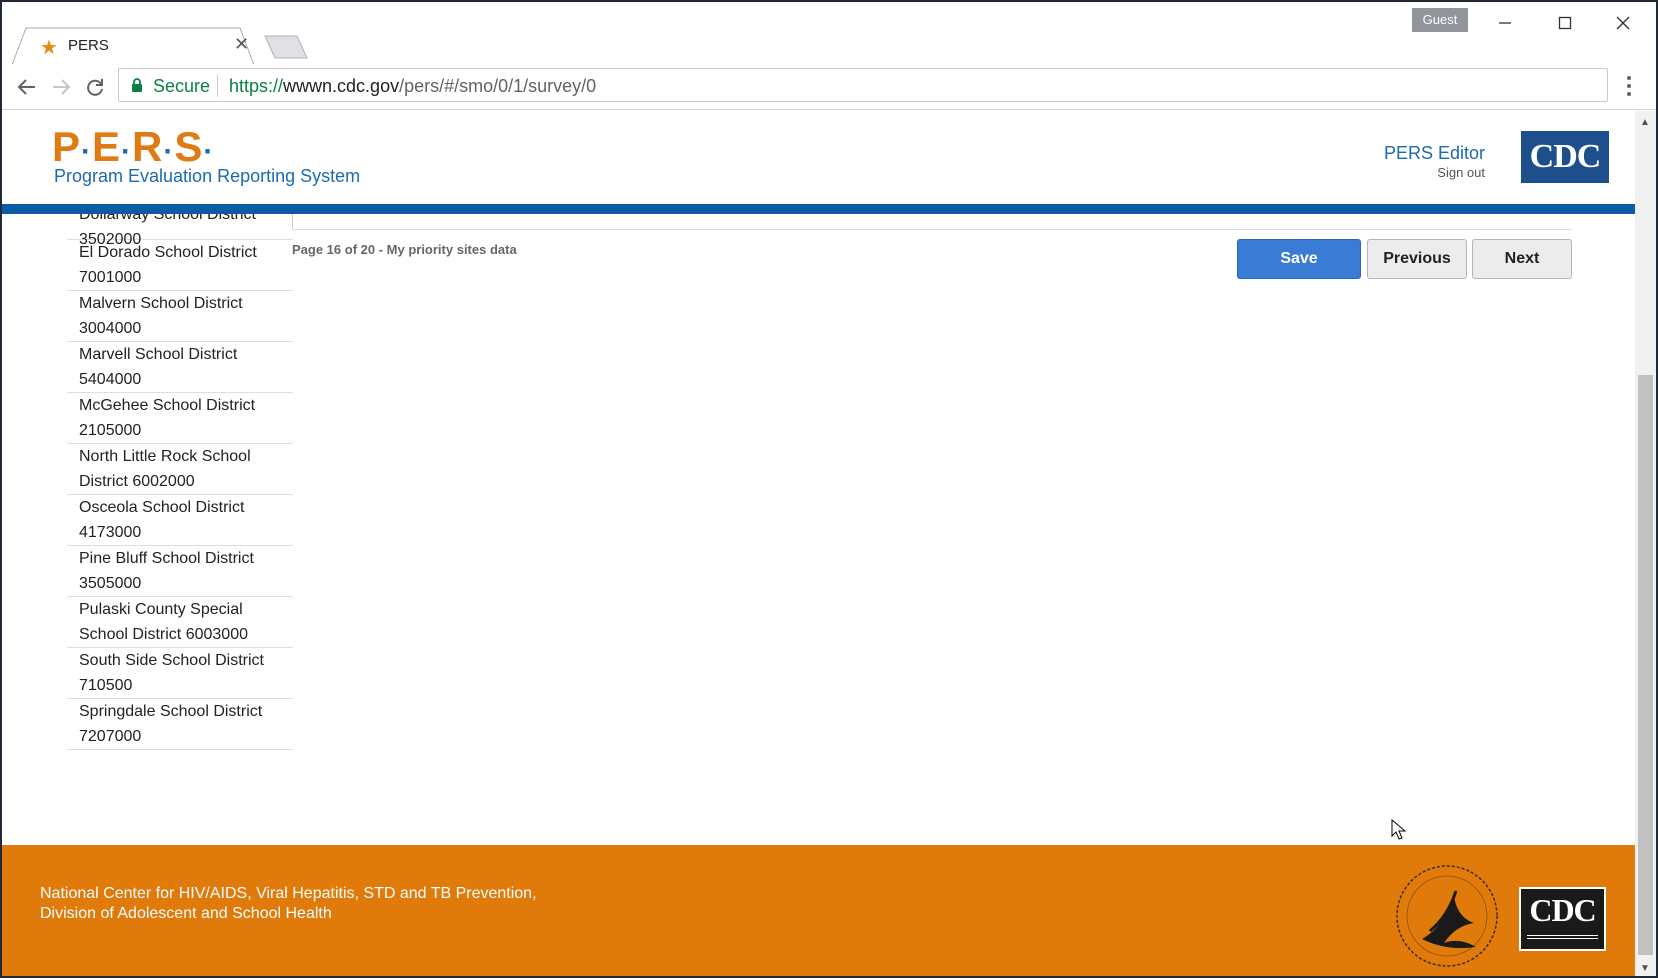 This screenshot has width=1658, height=978. Describe the element at coordinates (171, 660) in the screenshot. I see `district-name: South Side School District` at that location.